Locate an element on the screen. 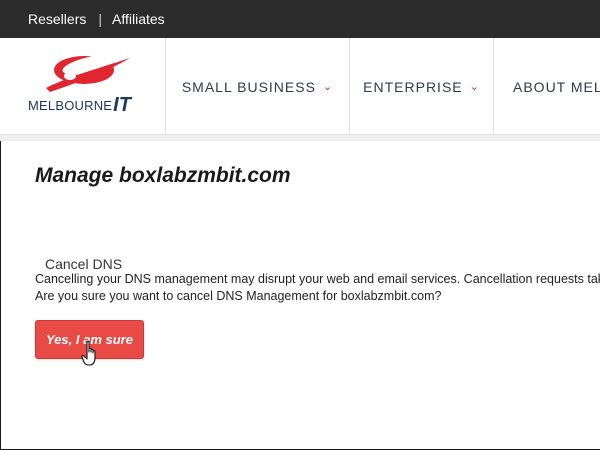  page-title: Manage boxlabzmbit.com is located at coordinates (163, 175).